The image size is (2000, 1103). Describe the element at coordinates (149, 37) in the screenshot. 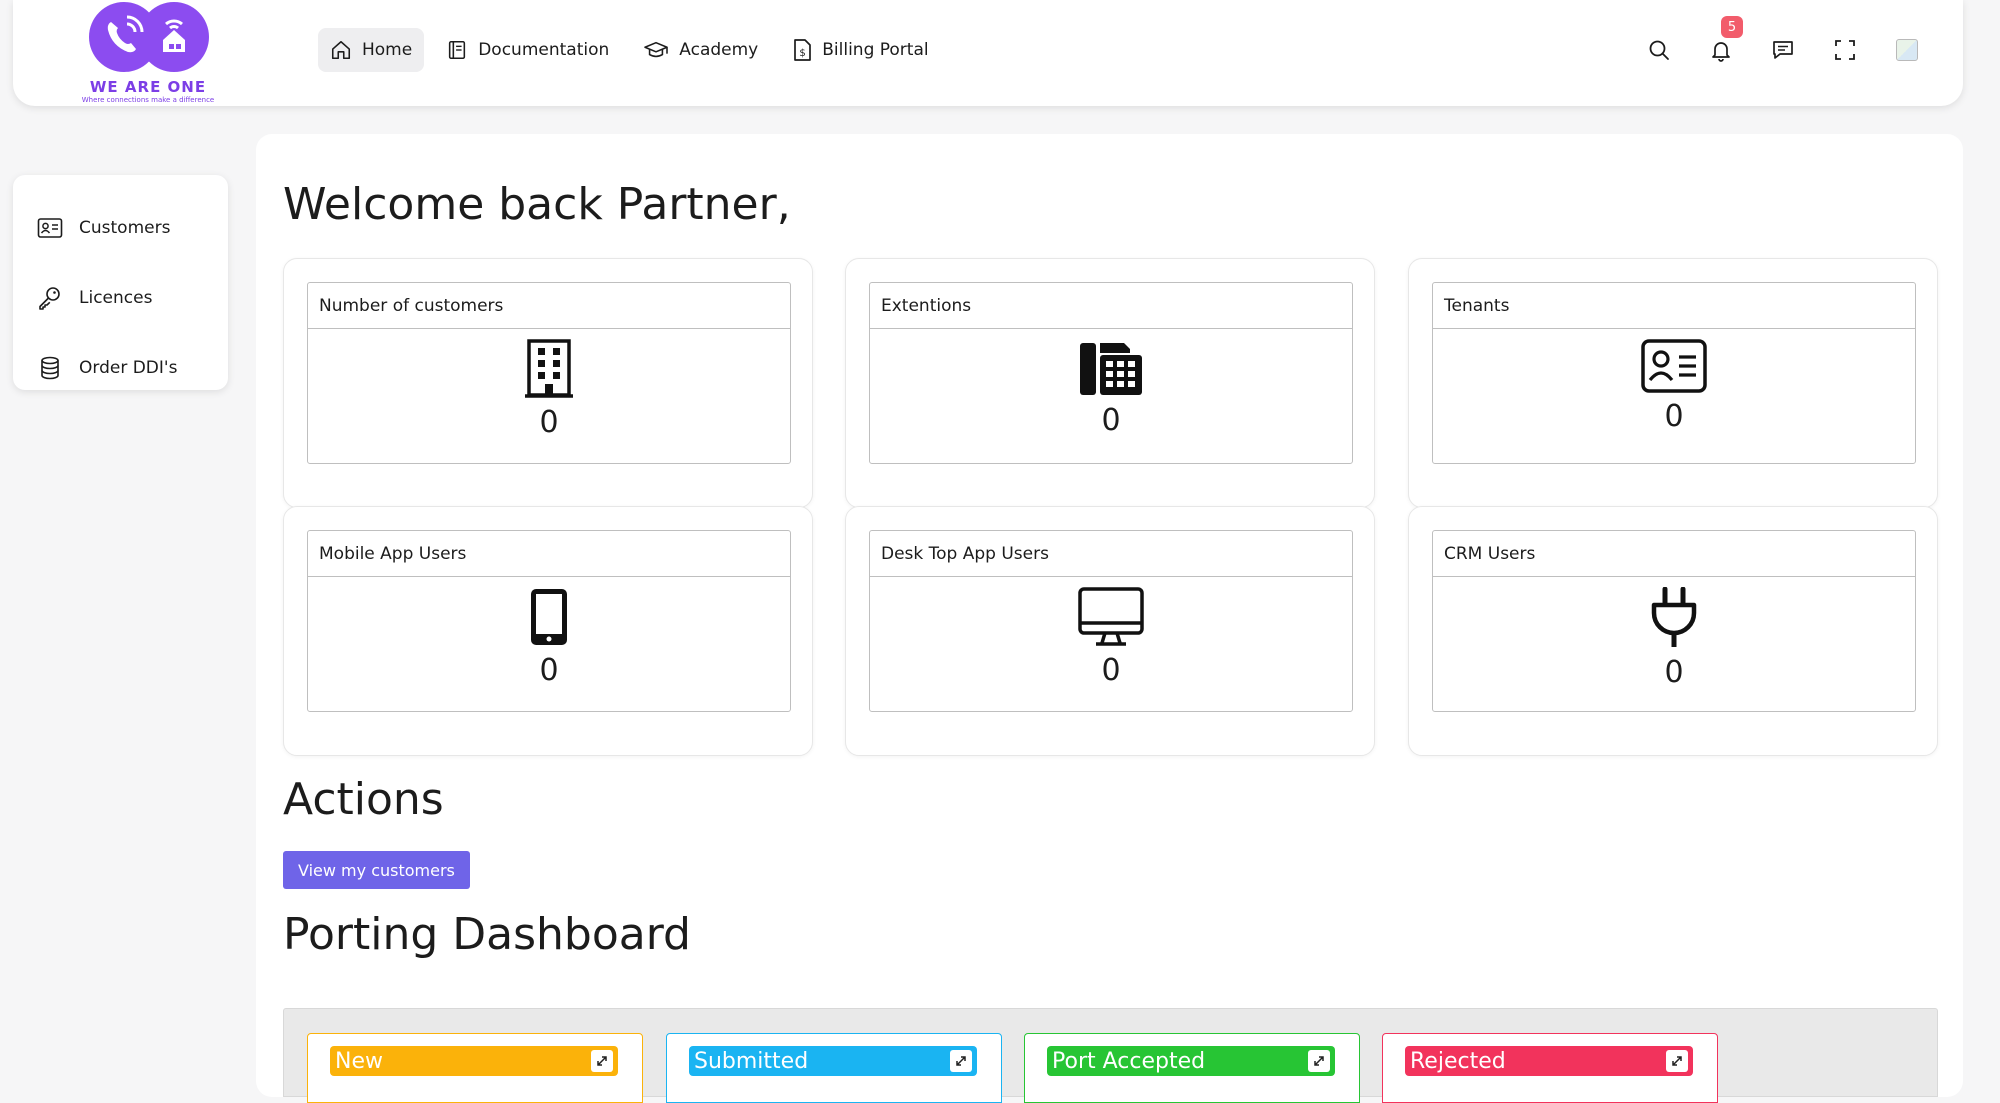

I see `logo-mark` at that location.